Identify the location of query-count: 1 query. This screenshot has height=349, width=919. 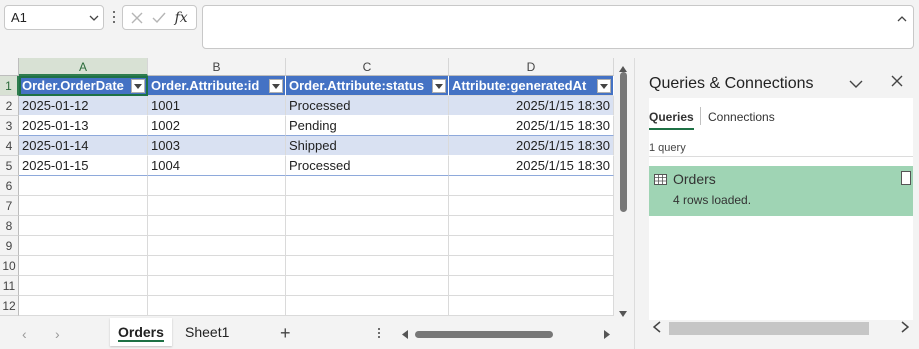
(667, 148).